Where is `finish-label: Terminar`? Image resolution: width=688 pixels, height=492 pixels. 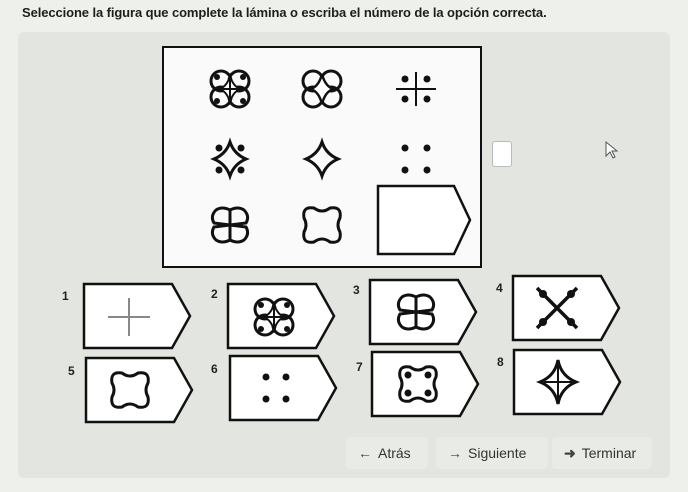
finish-label: Terminar is located at coordinates (609, 453).